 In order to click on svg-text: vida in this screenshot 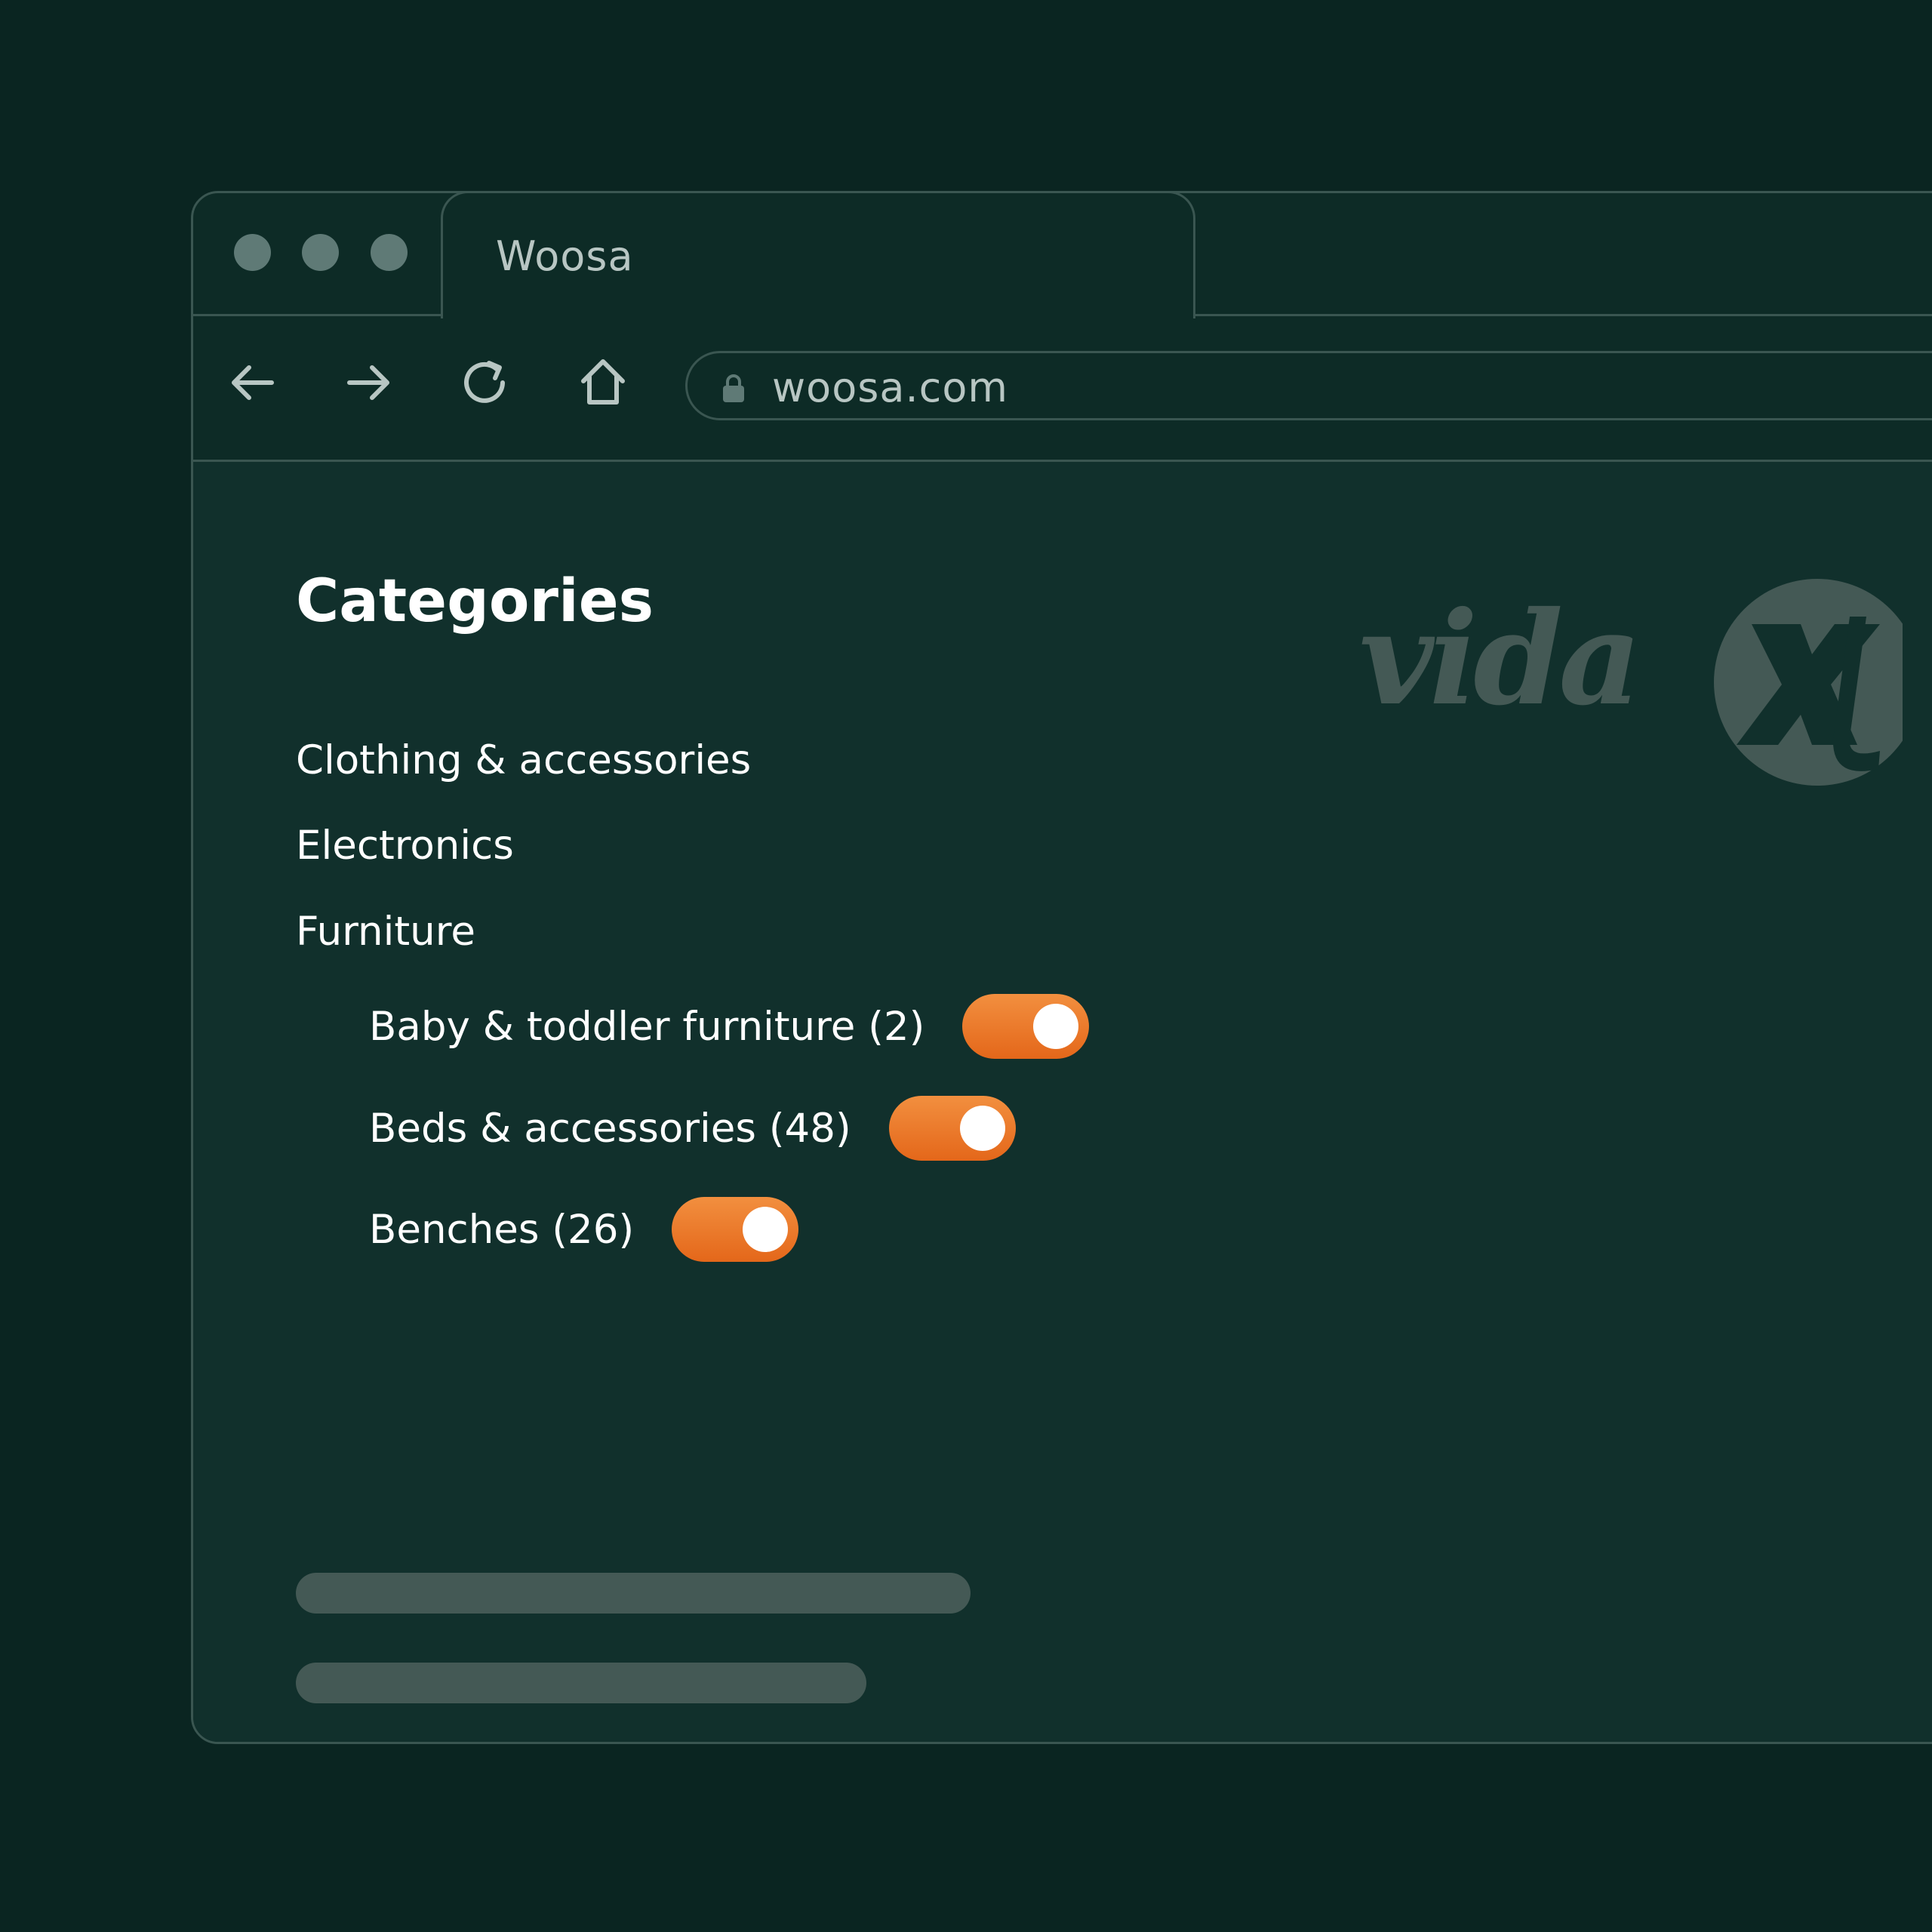, I will do `click(1498, 658)`.